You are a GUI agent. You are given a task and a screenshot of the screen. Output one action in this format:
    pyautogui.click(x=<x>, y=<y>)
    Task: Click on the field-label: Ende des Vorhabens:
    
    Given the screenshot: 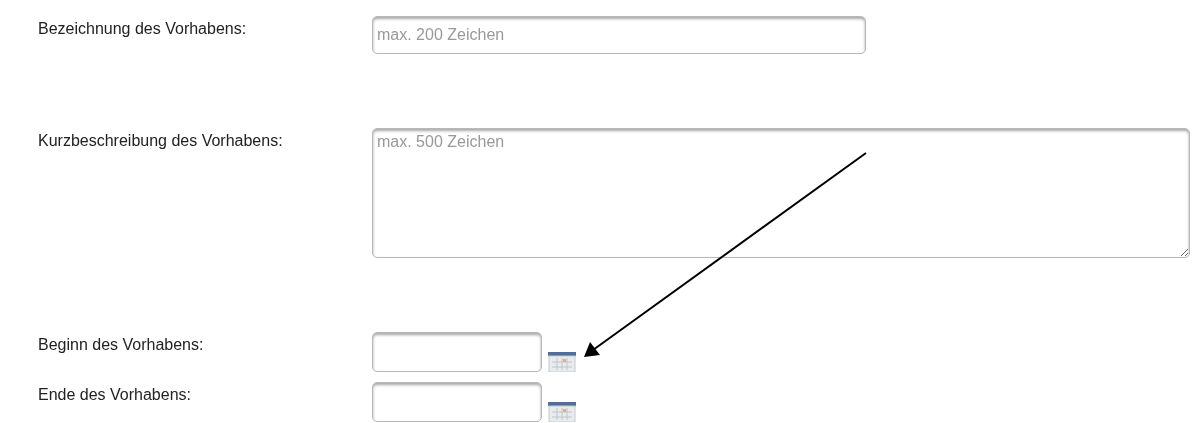 What is the action you would take?
    pyautogui.click(x=115, y=394)
    